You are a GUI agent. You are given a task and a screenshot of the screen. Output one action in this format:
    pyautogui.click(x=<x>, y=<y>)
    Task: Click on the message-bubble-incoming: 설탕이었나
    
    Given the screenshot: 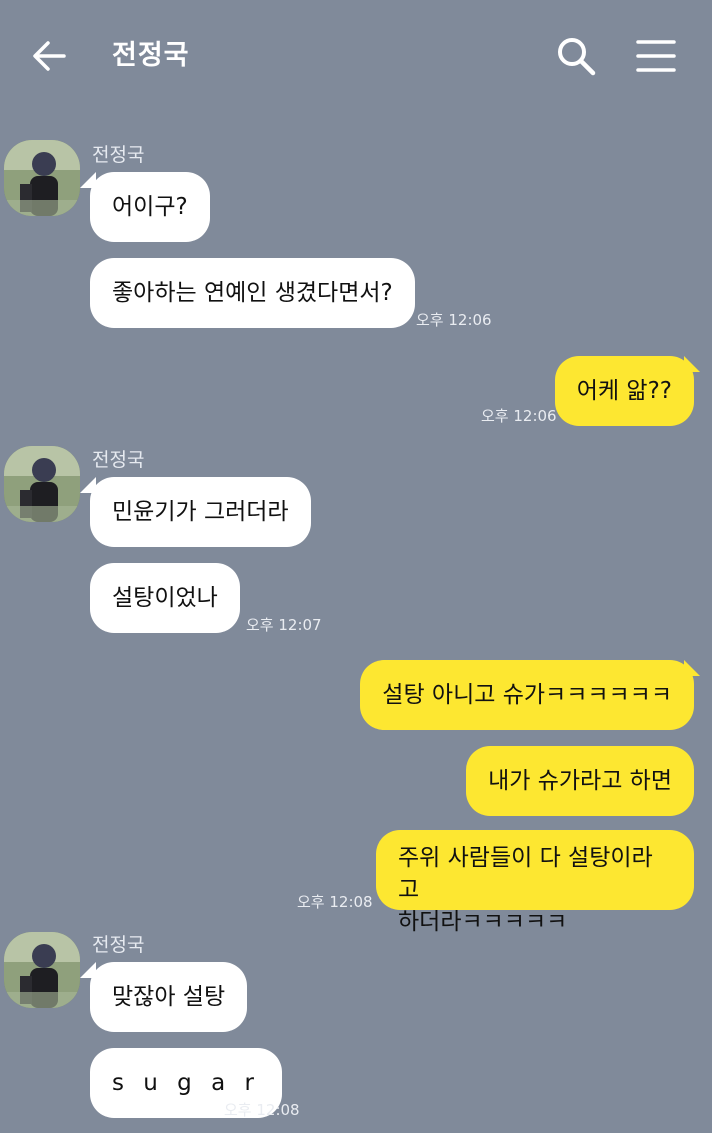 What is the action you would take?
    pyautogui.click(x=165, y=598)
    